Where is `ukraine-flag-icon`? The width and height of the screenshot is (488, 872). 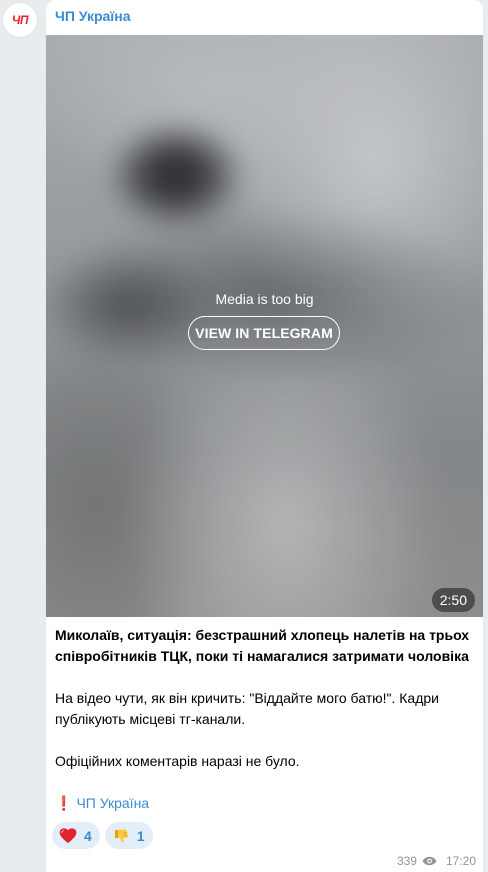 ukraine-flag-icon is located at coordinates (163, 803).